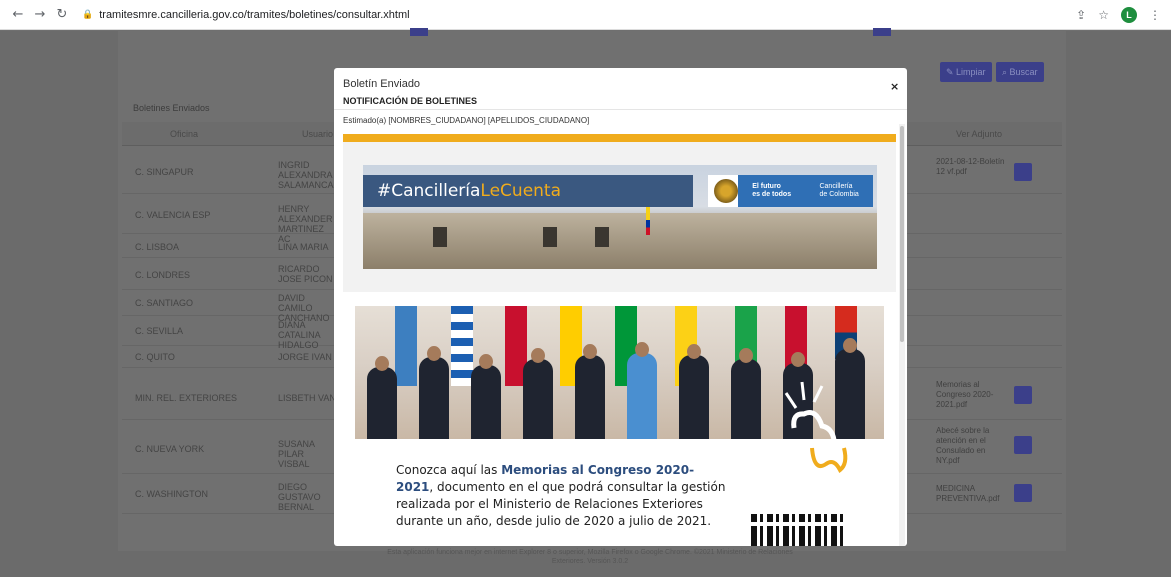 The height and width of the screenshot is (577, 1171). Describe the element at coordinates (163, 275) in the screenshot. I see `cell-oficina: C. LONDRES` at that location.